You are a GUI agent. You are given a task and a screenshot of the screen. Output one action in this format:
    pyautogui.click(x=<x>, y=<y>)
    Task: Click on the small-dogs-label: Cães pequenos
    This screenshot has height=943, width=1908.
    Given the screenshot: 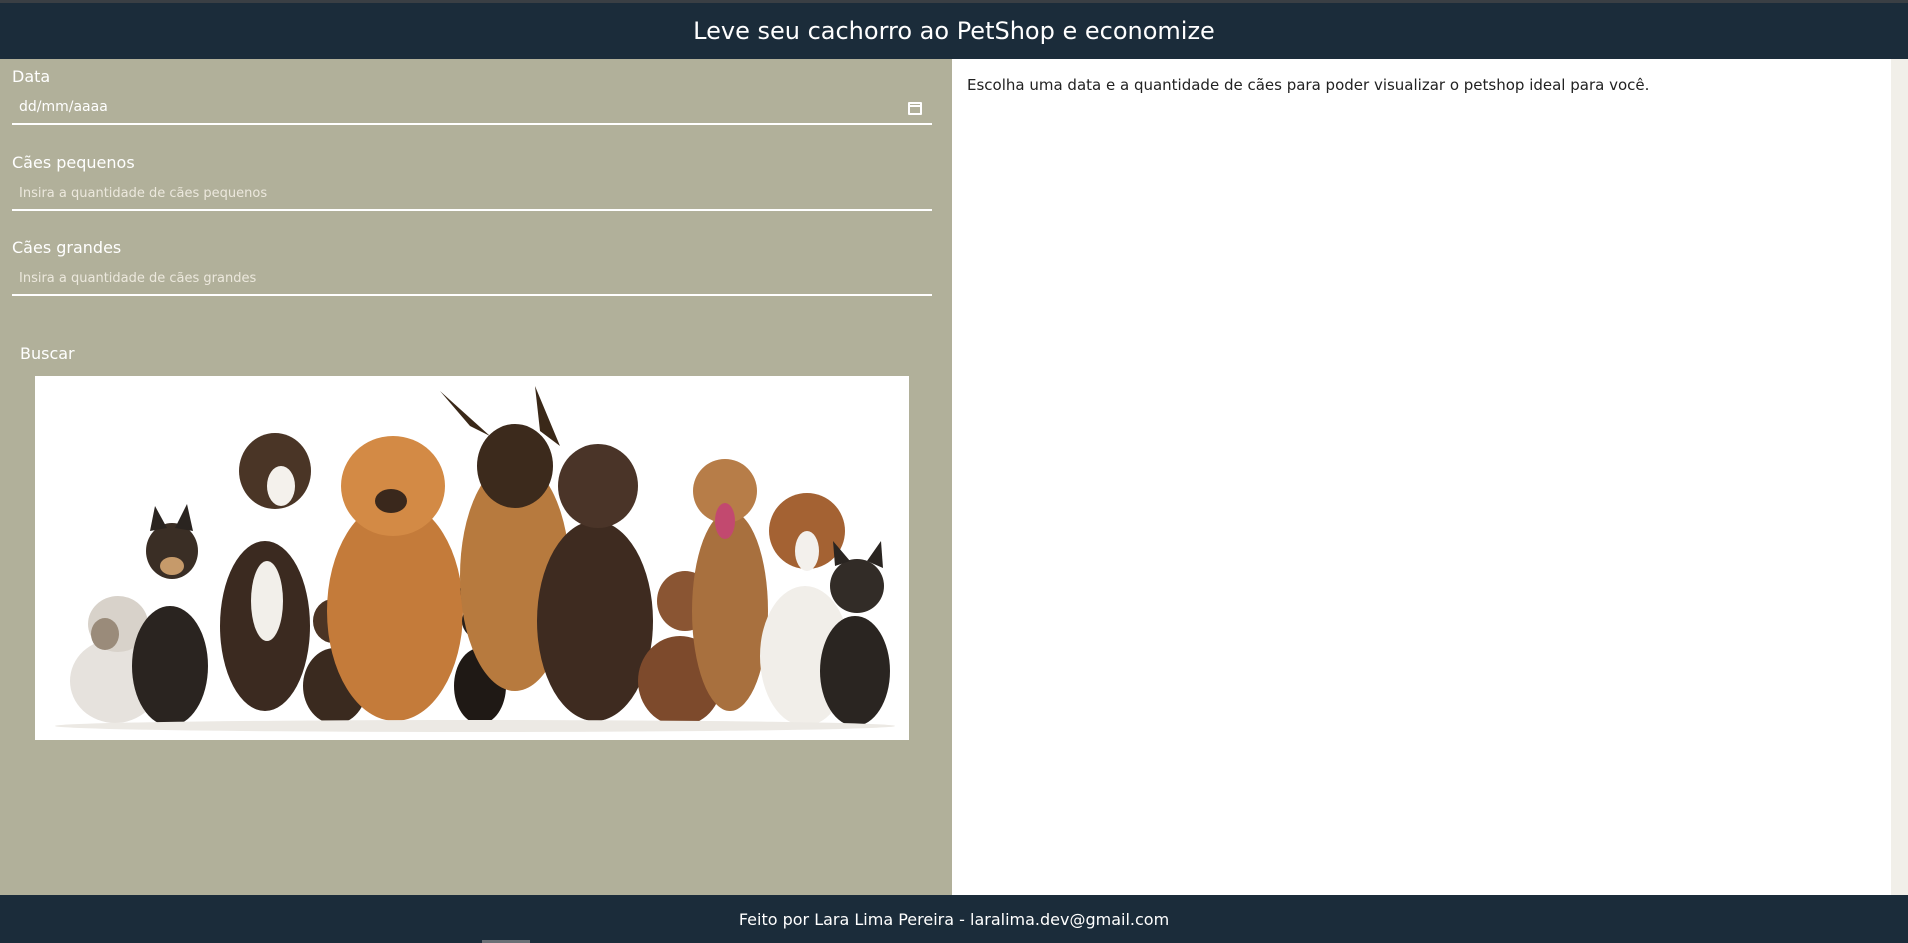 What is the action you would take?
    pyautogui.click(x=73, y=162)
    